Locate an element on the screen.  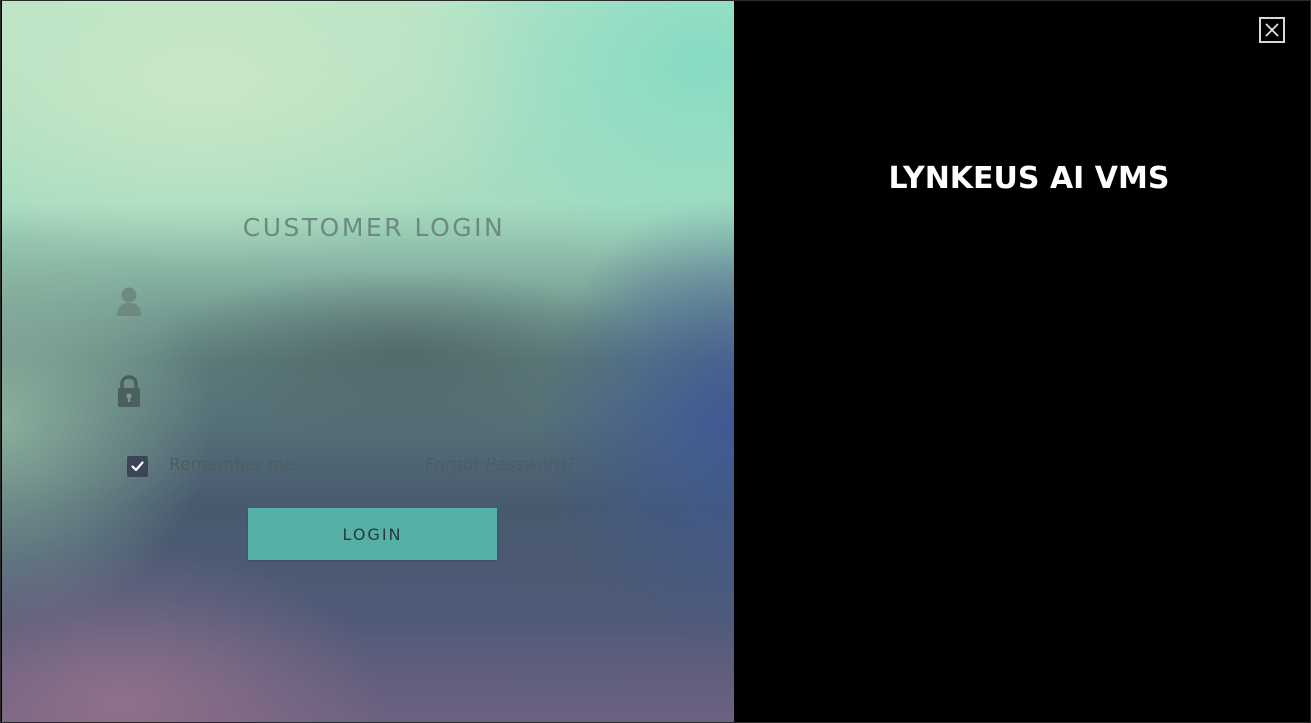
username-field is located at coordinates (362, 305).